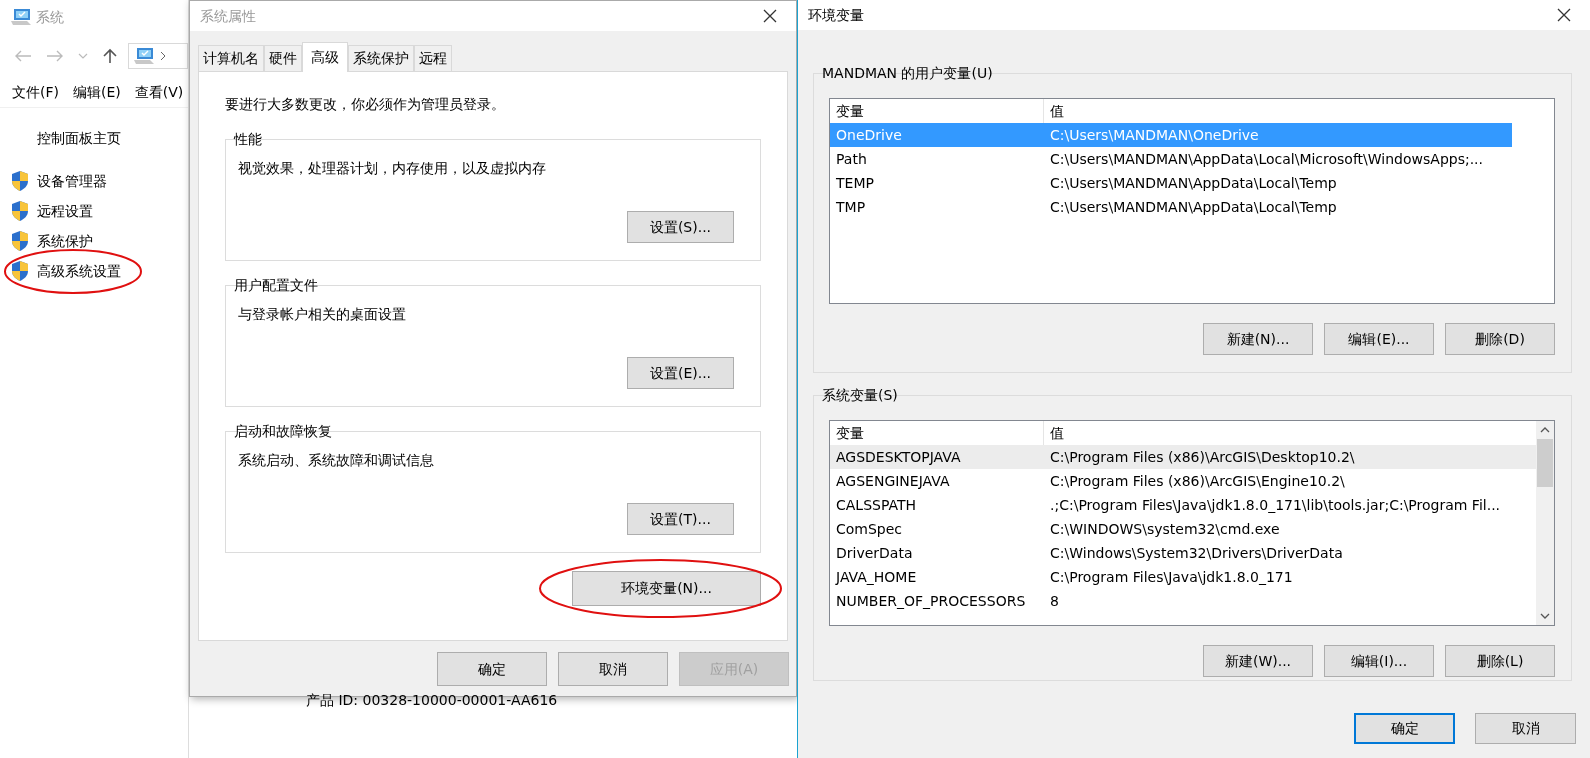  Describe the element at coordinates (1545, 523) in the screenshot. I see `scrollbar` at that location.